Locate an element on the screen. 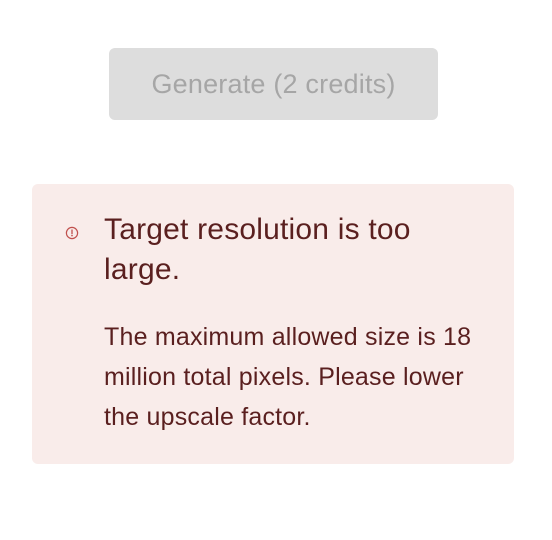 This screenshot has width=552, height=540. alert-title: Target resolution is too large. is located at coordinates (257, 249).